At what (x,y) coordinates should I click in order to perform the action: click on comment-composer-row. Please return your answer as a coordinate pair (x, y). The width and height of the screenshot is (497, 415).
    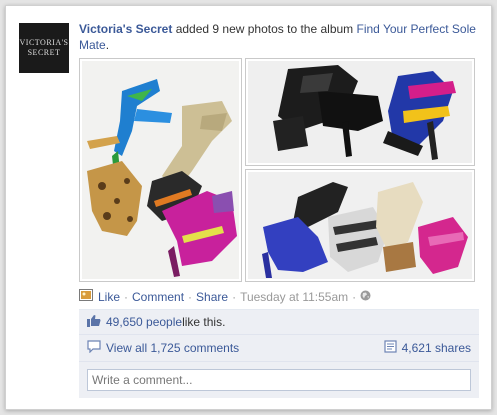
    Looking at the image, I should click on (279, 380).